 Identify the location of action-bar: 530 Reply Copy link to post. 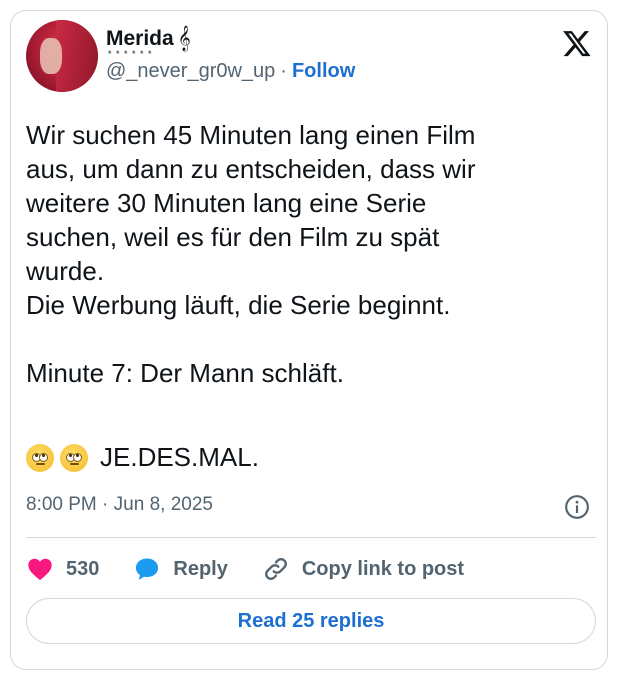
(262, 569).